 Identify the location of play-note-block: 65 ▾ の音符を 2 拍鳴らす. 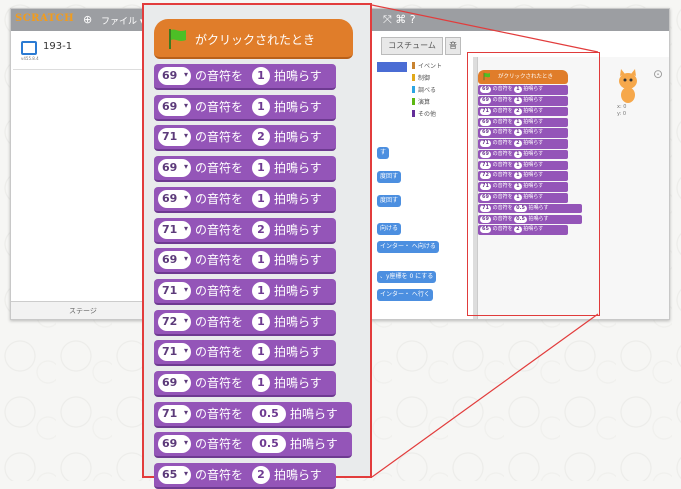
(245, 476).